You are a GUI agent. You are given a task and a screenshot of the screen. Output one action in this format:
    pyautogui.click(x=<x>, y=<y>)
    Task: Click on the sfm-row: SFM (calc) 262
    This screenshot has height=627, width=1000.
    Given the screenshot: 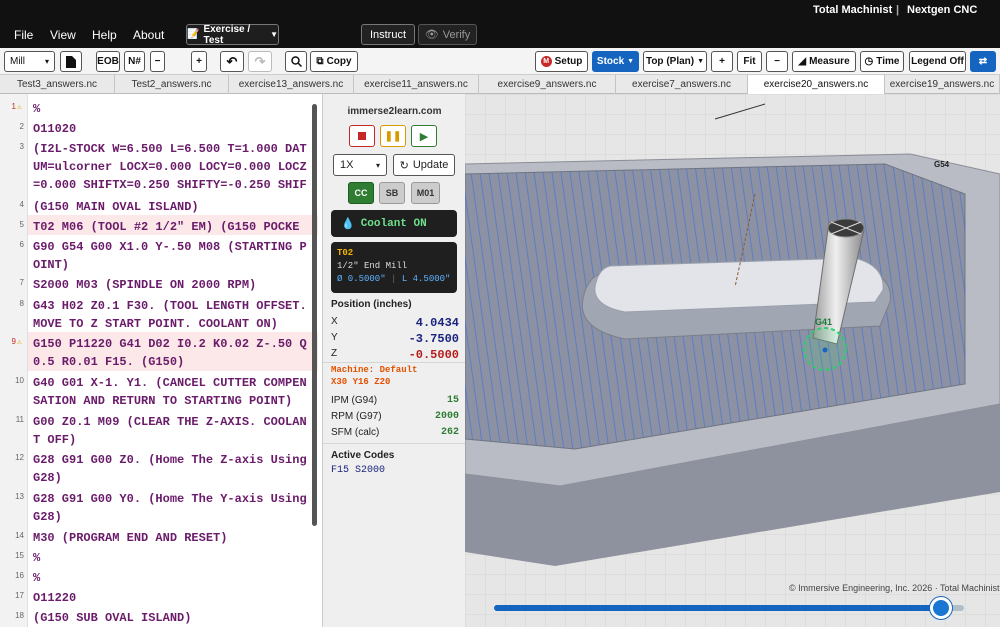 What is the action you would take?
    pyautogui.click(x=395, y=432)
    